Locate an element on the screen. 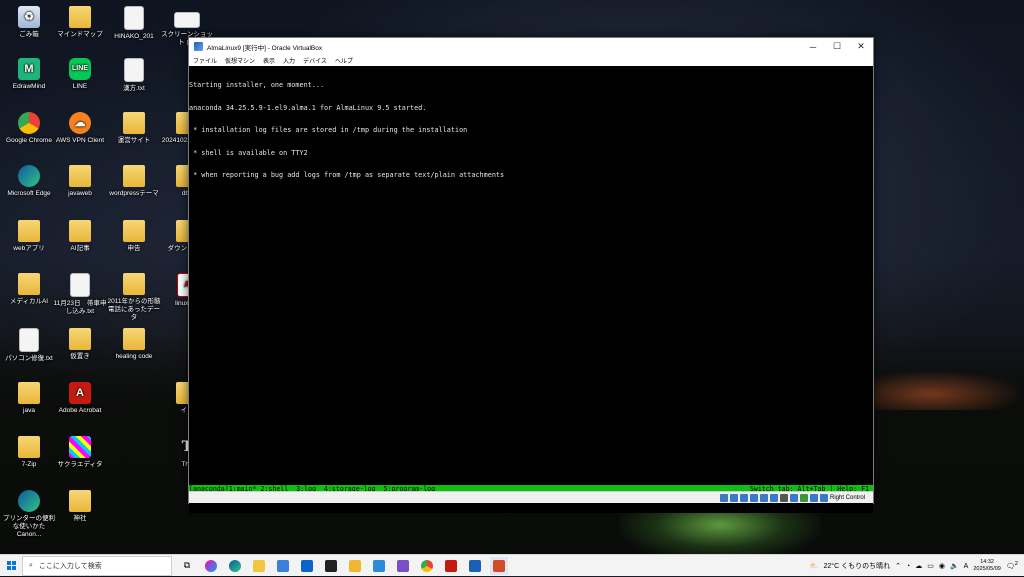 The image size is (1024, 577). desktop-icon-unei-site: 運営サイト is located at coordinates (134, 128).